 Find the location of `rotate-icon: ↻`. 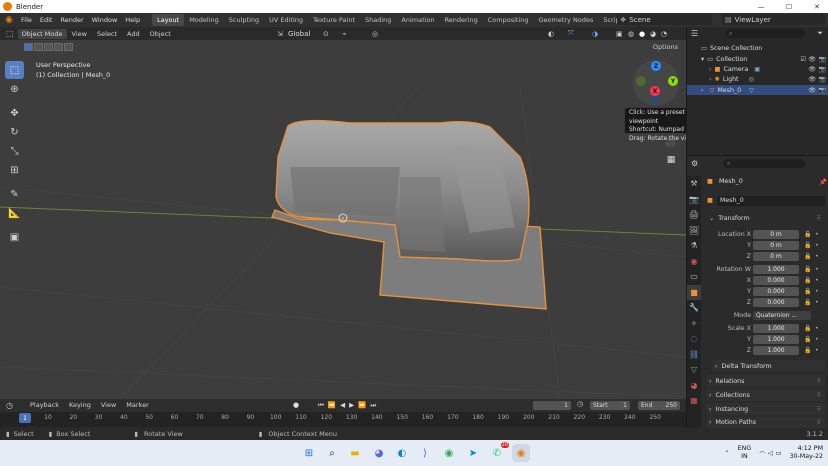

rotate-icon: ↻ is located at coordinates (14, 132).